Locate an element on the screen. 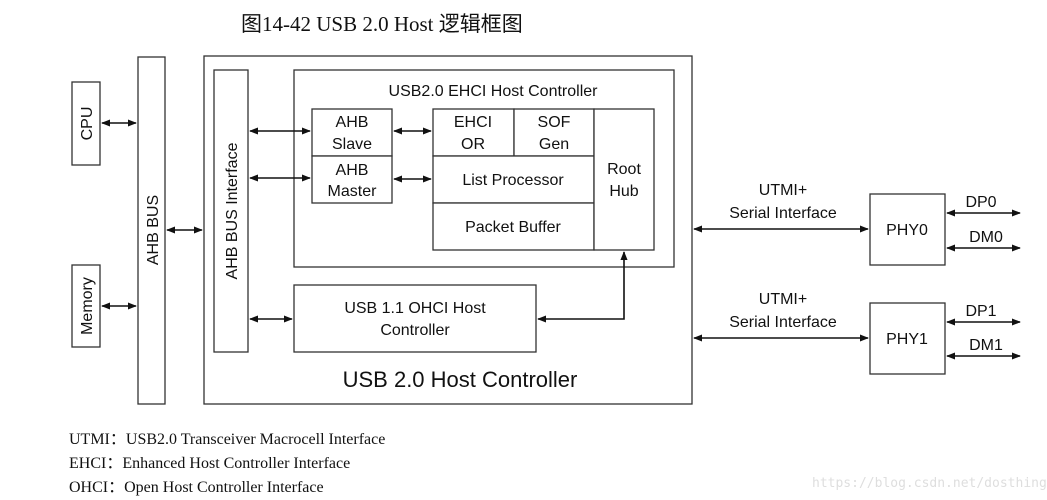 This screenshot has height=500, width=1047. memory-label: Memory is located at coordinates (87, 306).